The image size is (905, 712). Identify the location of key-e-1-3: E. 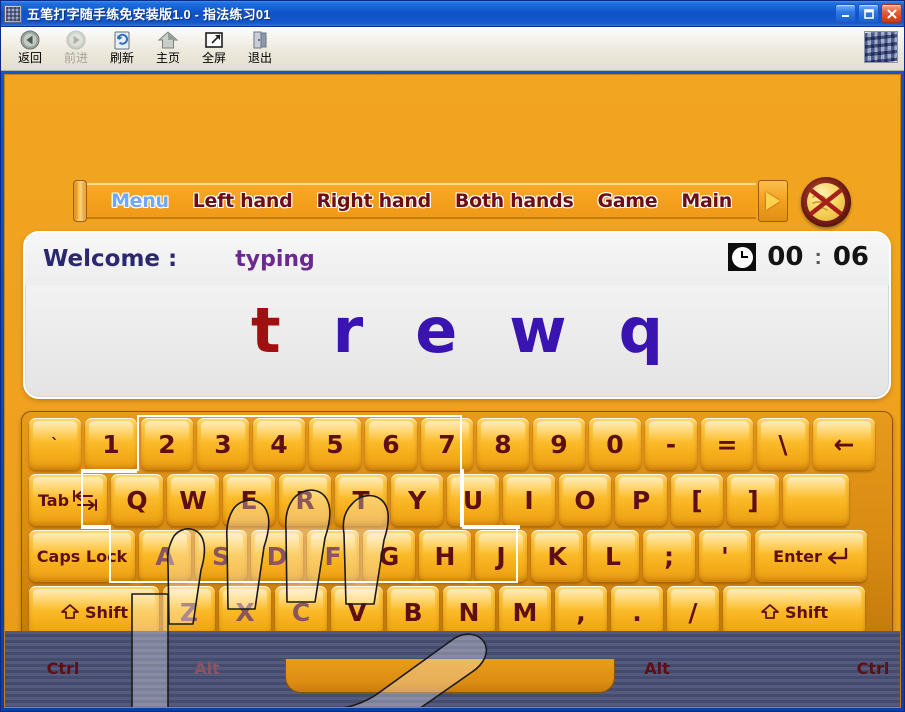
(249, 500).